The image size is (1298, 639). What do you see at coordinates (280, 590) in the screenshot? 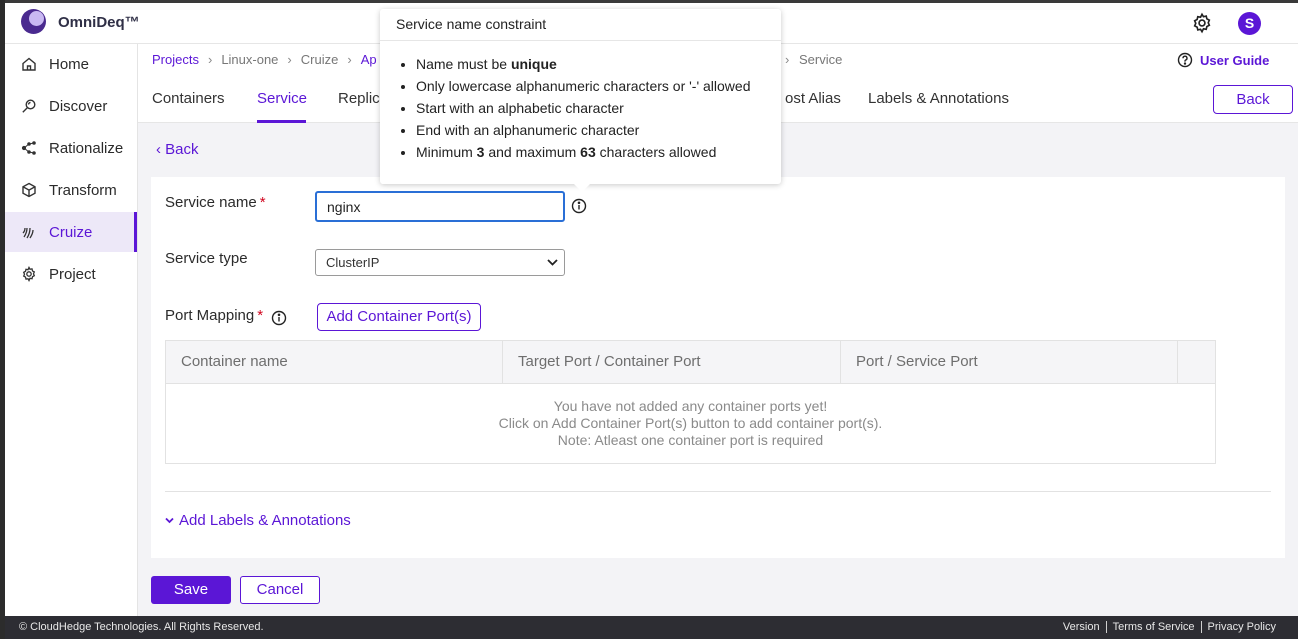
I see `cancel-button: Cancel` at bounding box center [280, 590].